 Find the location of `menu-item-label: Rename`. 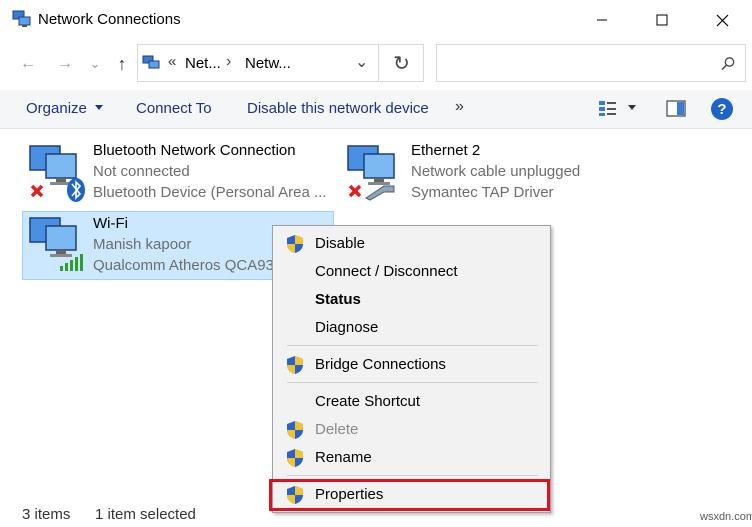

menu-item-label: Rename is located at coordinates (343, 457).